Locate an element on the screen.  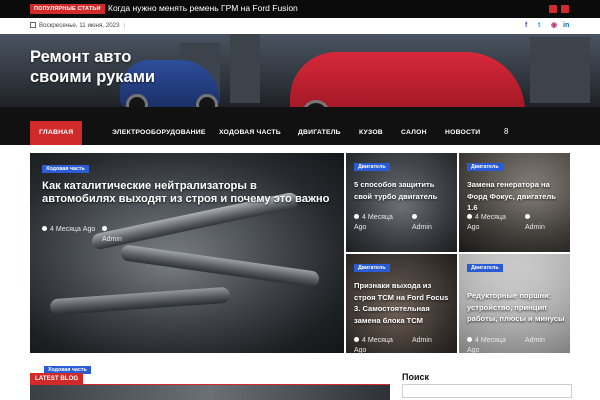
nav-item-engine: ДВИГАТЕЛЬ is located at coordinates (319, 133).